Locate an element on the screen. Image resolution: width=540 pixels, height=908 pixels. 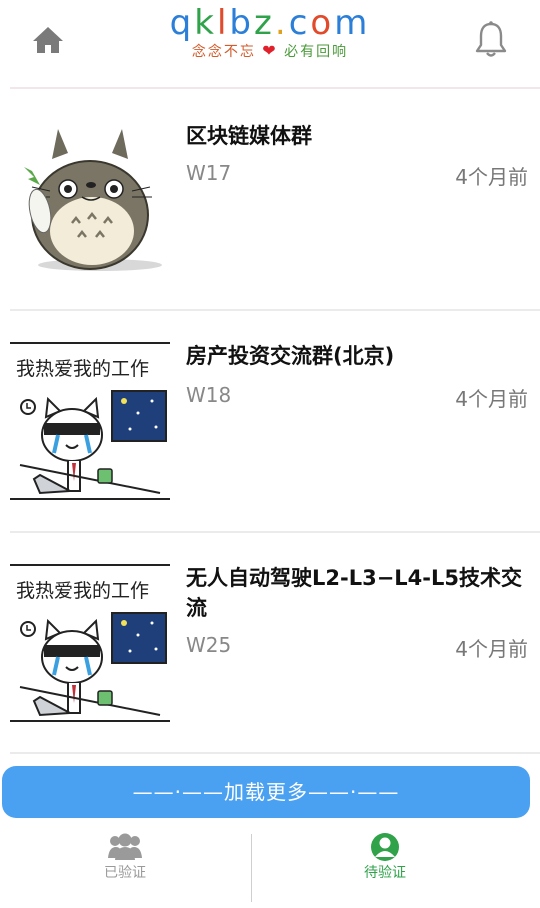
logo-slogan: 念念不忘 ❤ 必有回响 is located at coordinates (270, 51).